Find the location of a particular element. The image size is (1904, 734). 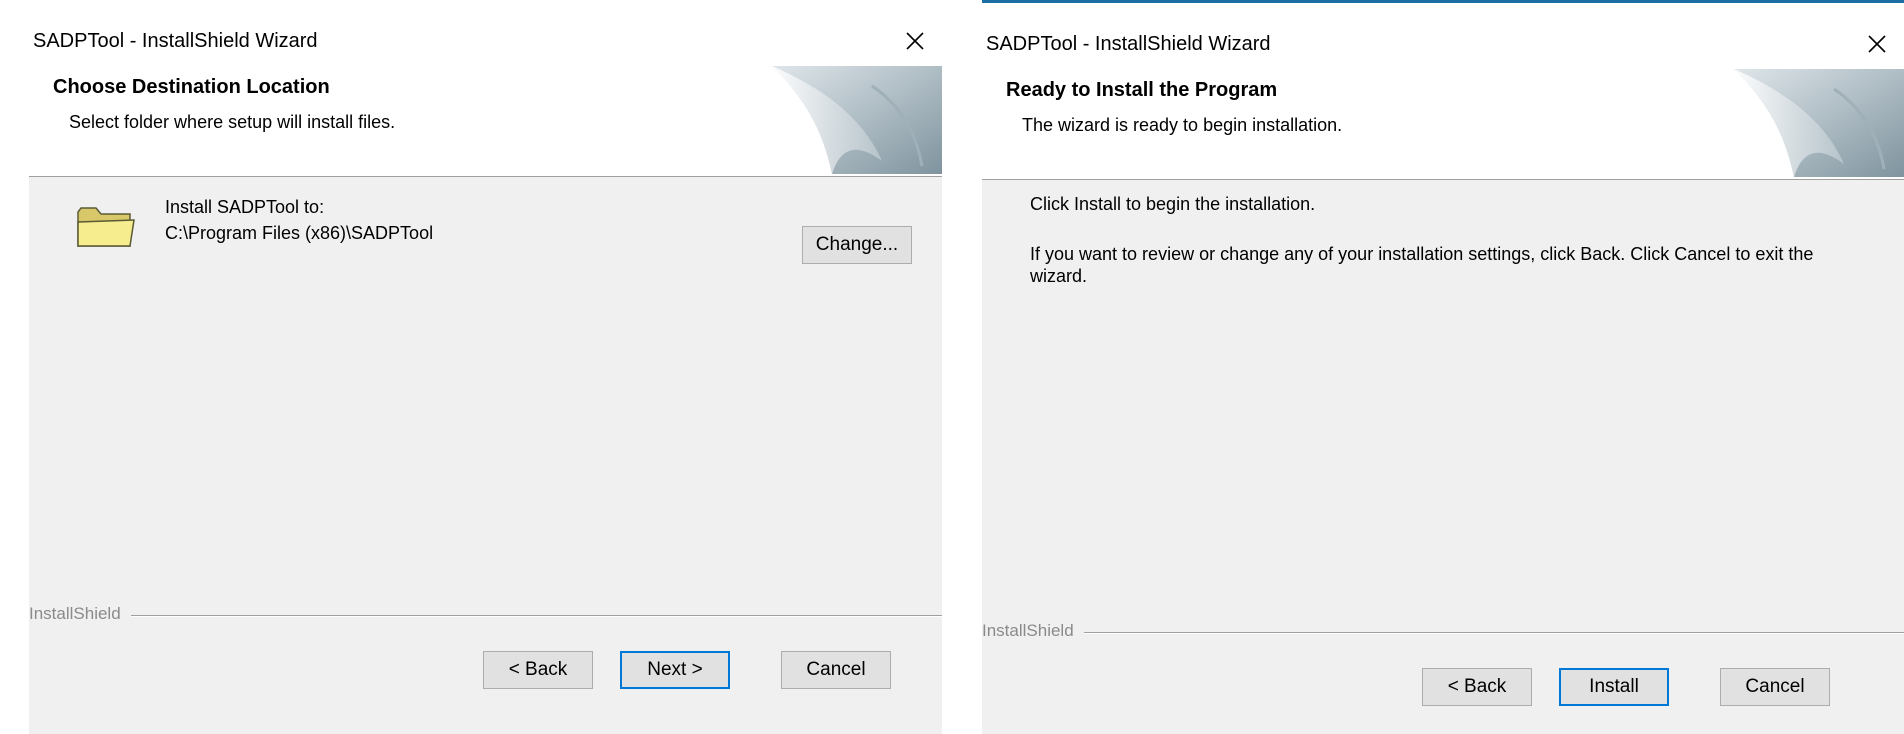

install-path: C:\Program Files (x86)\SADPTool is located at coordinates (299, 233).